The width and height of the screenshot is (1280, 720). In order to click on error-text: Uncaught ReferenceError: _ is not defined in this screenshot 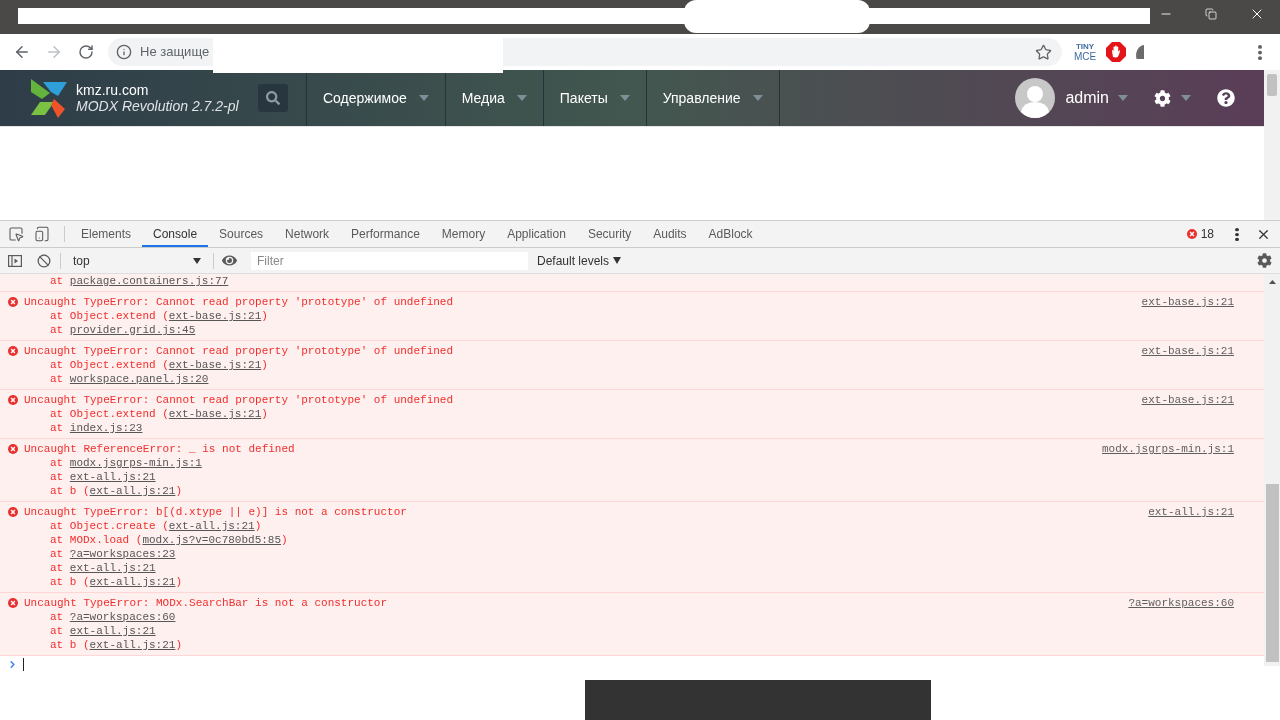, I will do `click(159, 449)`.